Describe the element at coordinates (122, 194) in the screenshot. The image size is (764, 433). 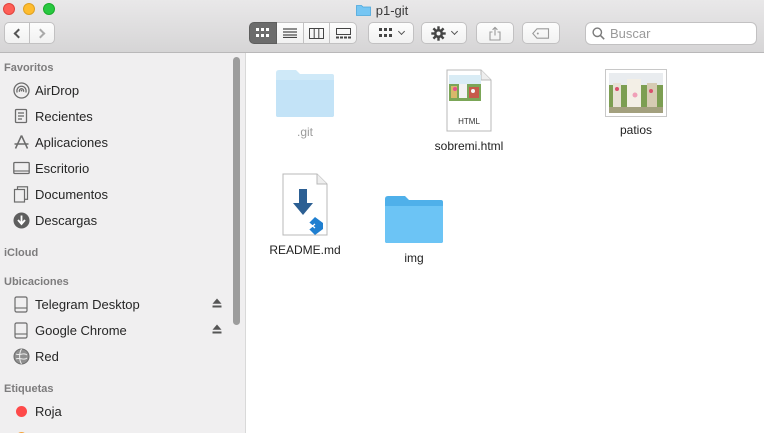
I see `sidebar-item-documentos: Documentos` at that location.